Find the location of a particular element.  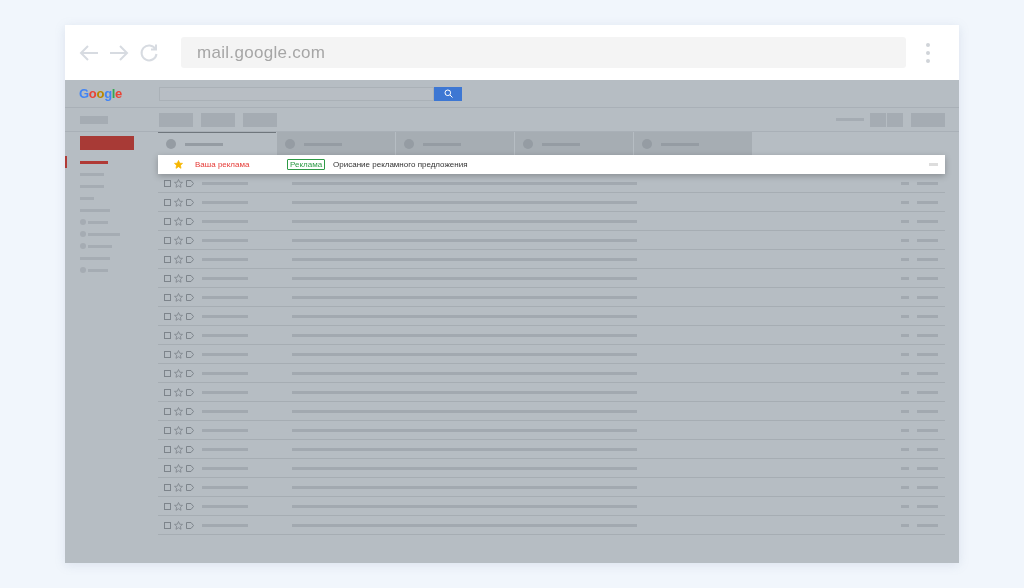

reload-icon is located at coordinates (149, 52).